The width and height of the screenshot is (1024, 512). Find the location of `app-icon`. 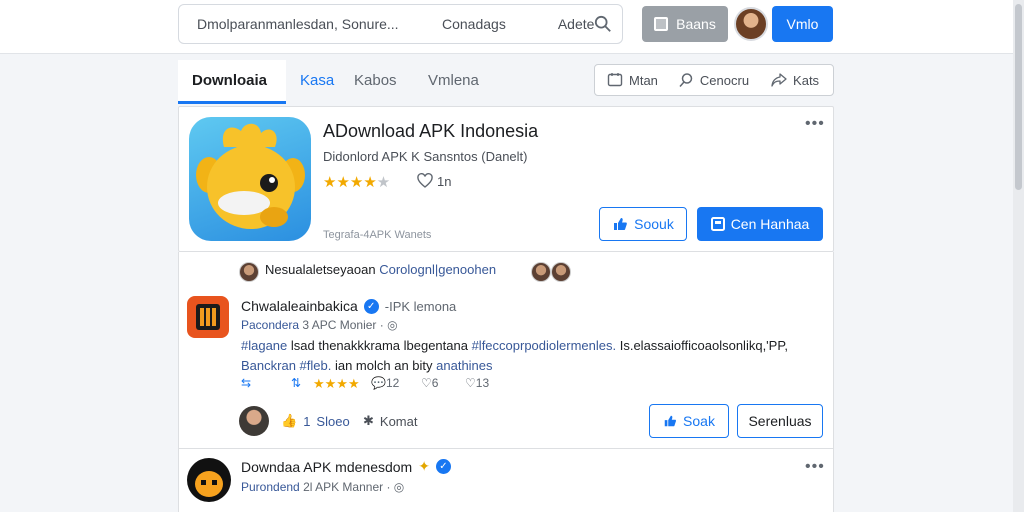

app-icon is located at coordinates (250, 179).